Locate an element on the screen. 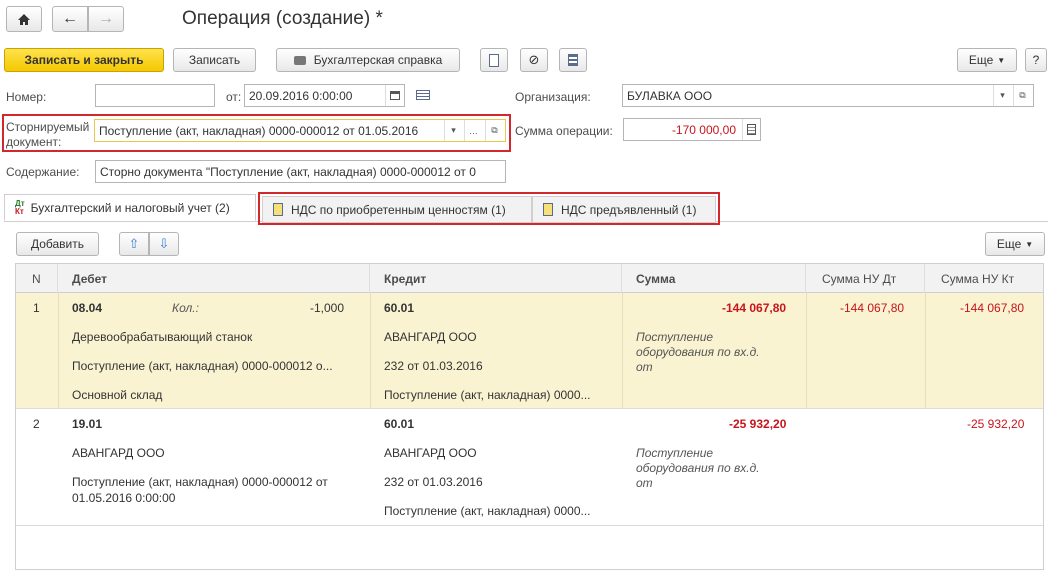  tab-vat-presented: НДС предъявленный (1) is located at coordinates (624, 209).